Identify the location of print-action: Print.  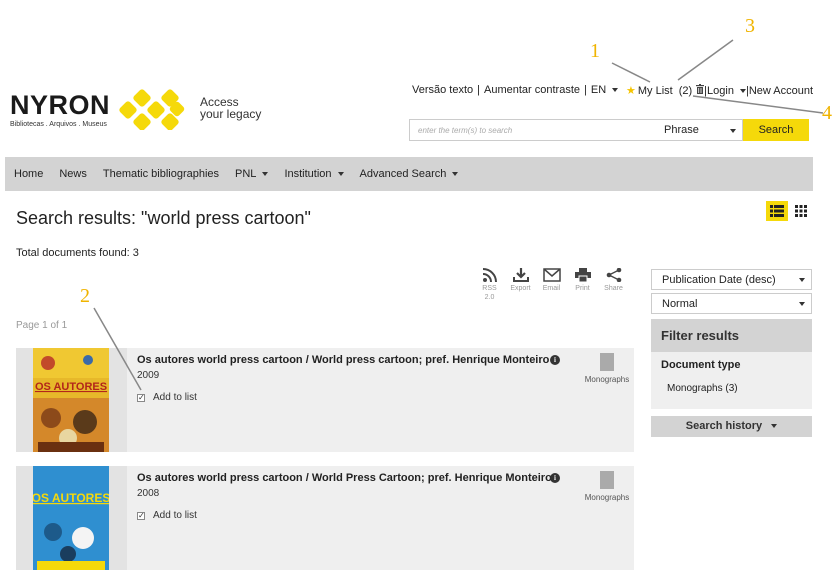
(582, 285).